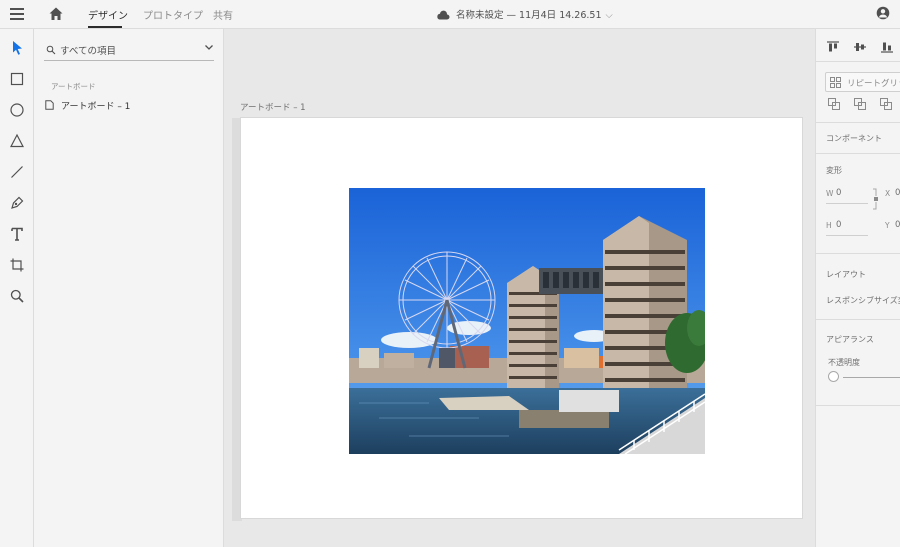 The image size is (900, 547). What do you see at coordinates (17, 14) in the screenshot?
I see `hamburger-menu-icon` at bounding box center [17, 14].